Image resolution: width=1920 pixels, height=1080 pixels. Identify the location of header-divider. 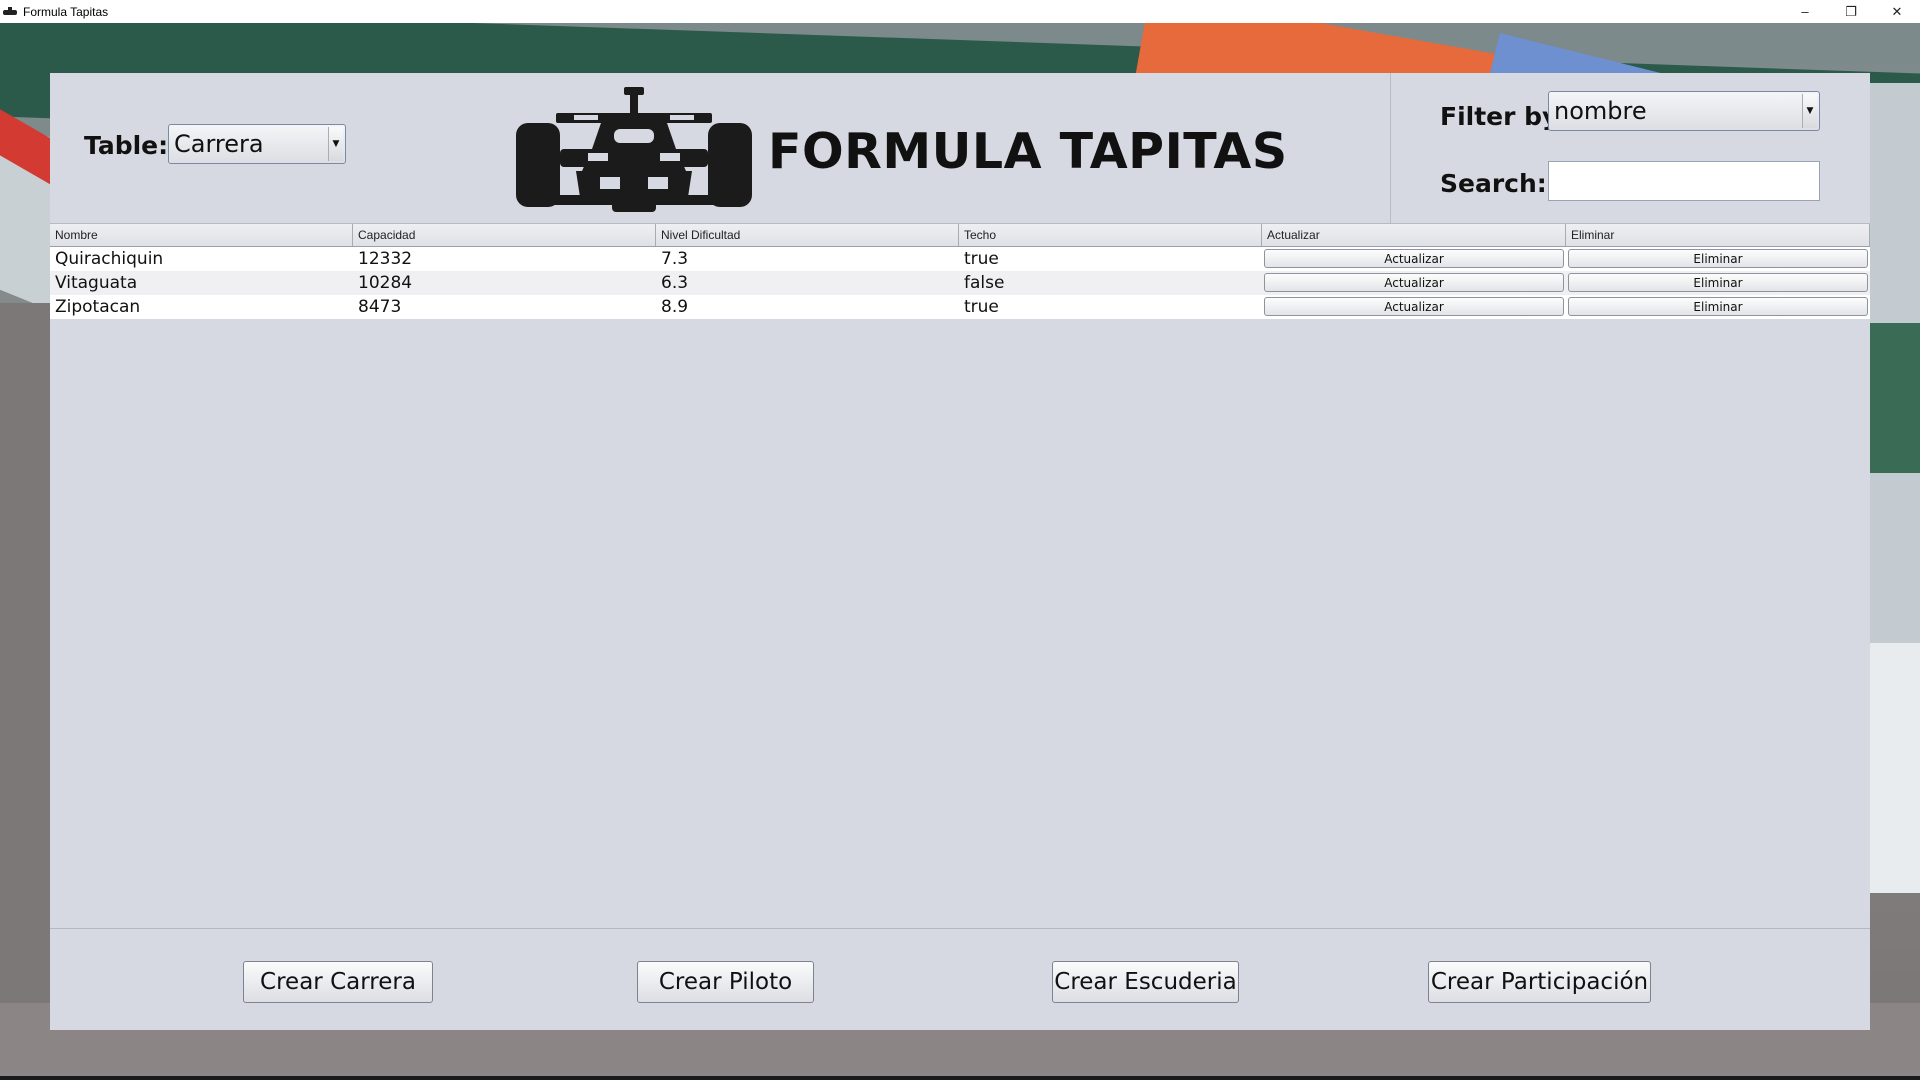
(1390, 148).